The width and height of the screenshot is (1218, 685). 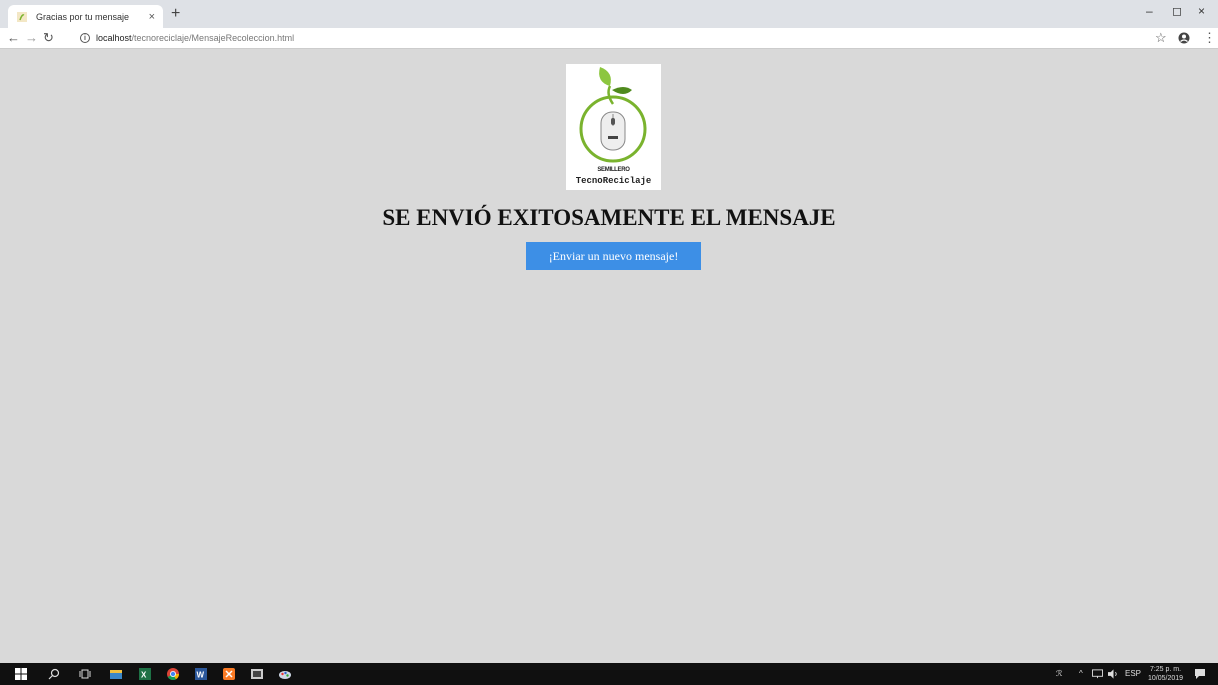 I want to click on file-explorer-icon, so click(x=116, y=674).